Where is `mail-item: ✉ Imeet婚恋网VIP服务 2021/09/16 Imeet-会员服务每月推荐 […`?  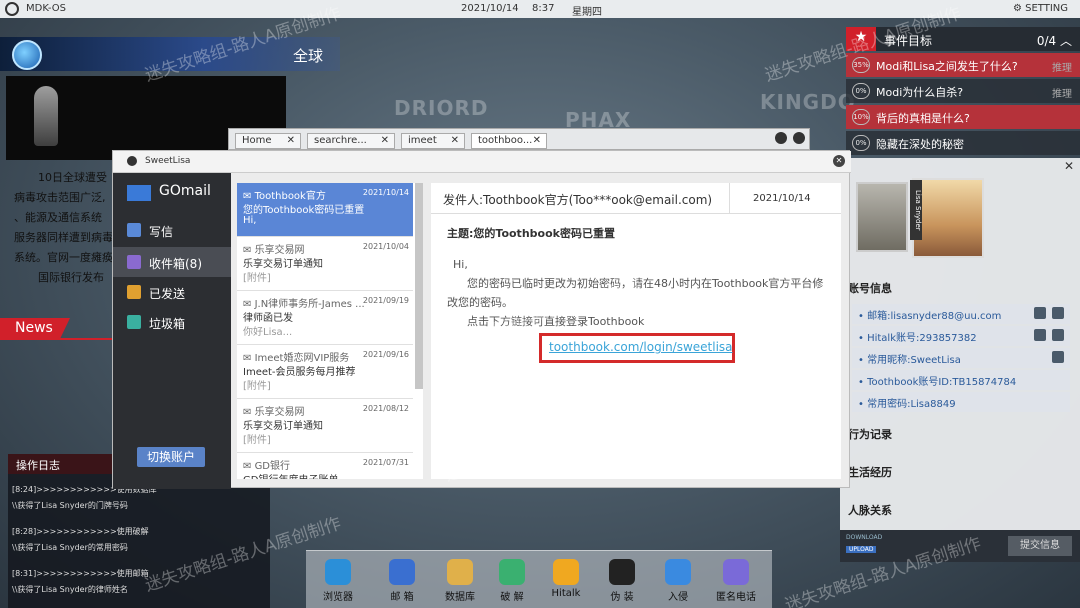
mail-item: ✉ Imeet婚恋网VIP服务 2021/09/16 Imeet-会员服务每月推荐 [… is located at coordinates (325, 372).